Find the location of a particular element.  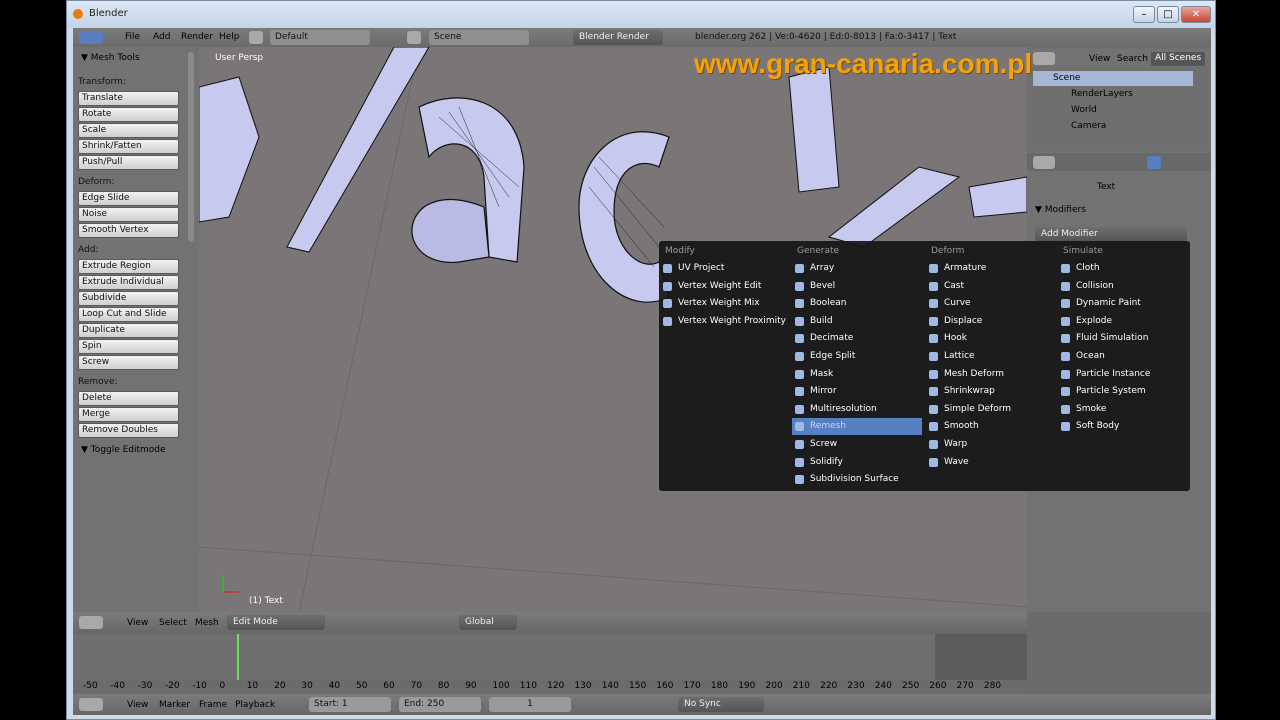

mesh-menu: Mesh is located at coordinates (207, 623).